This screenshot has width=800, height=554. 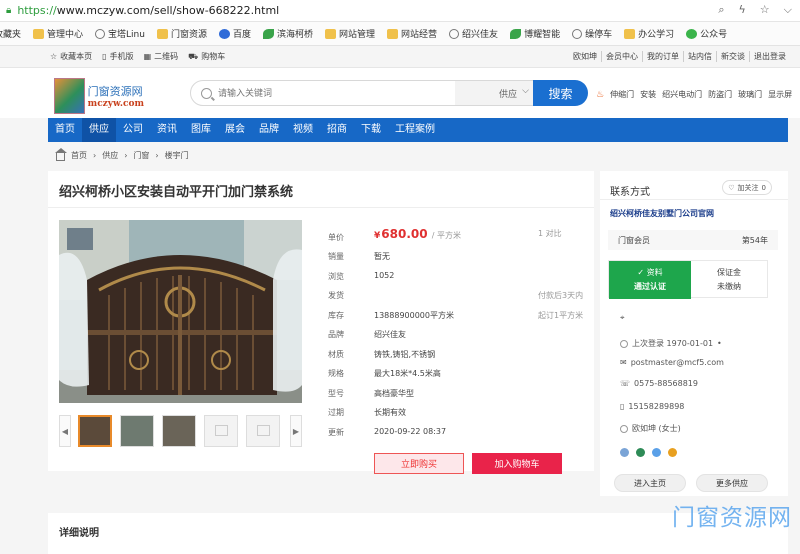 What do you see at coordinates (79, 155) in the screenshot?
I see `breadcrumb-home: 首页` at bounding box center [79, 155].